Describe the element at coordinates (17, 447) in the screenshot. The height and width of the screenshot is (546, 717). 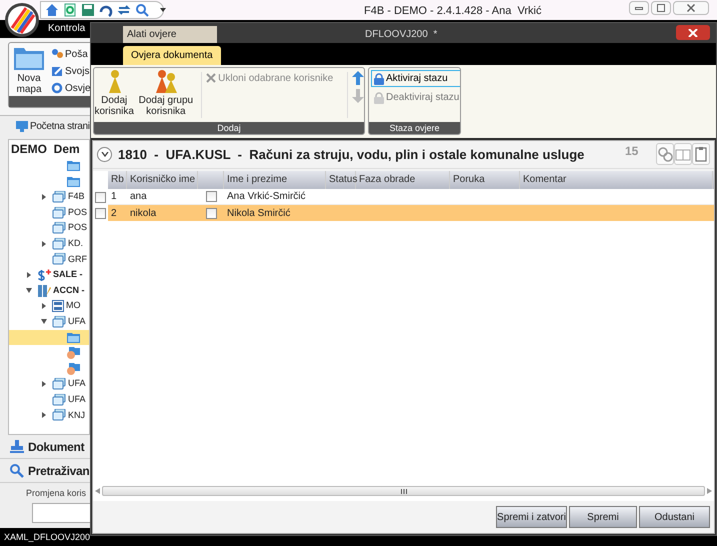
I see `stamp-icon` at that location.